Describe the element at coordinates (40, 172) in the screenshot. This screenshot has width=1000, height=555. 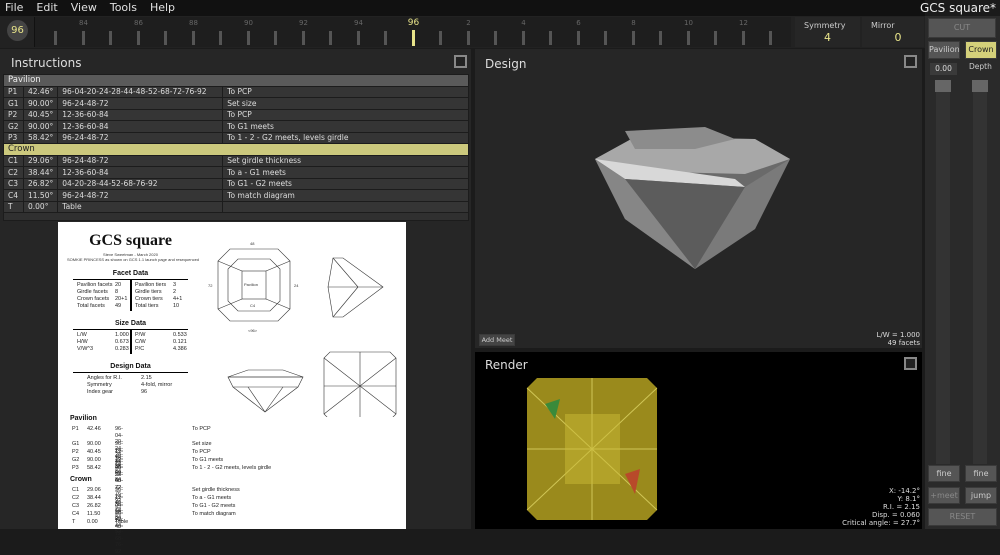
I see `cell: 38.44°` at that location.